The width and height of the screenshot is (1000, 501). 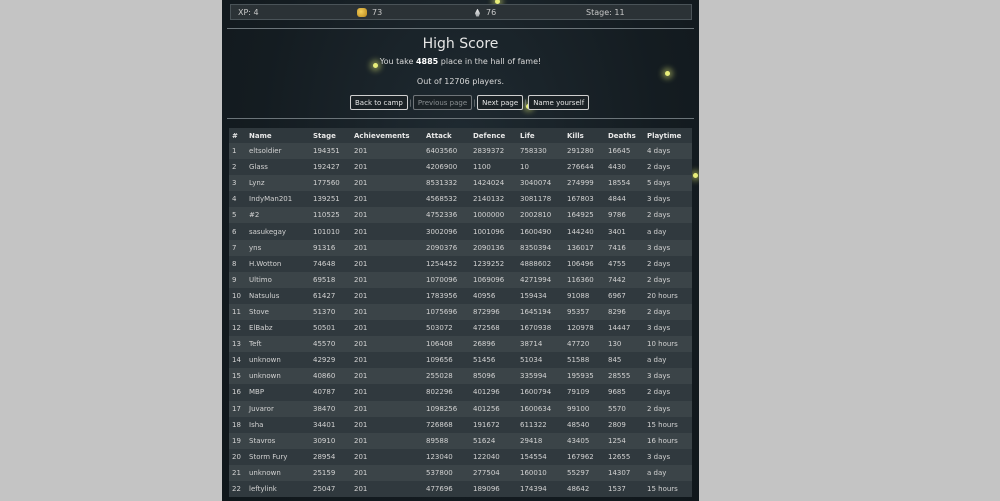 What do you see at coordinates (624, 135) in the screenshot?
I see `column-header-deaths: Deaths` at bounding box center [624, 135].